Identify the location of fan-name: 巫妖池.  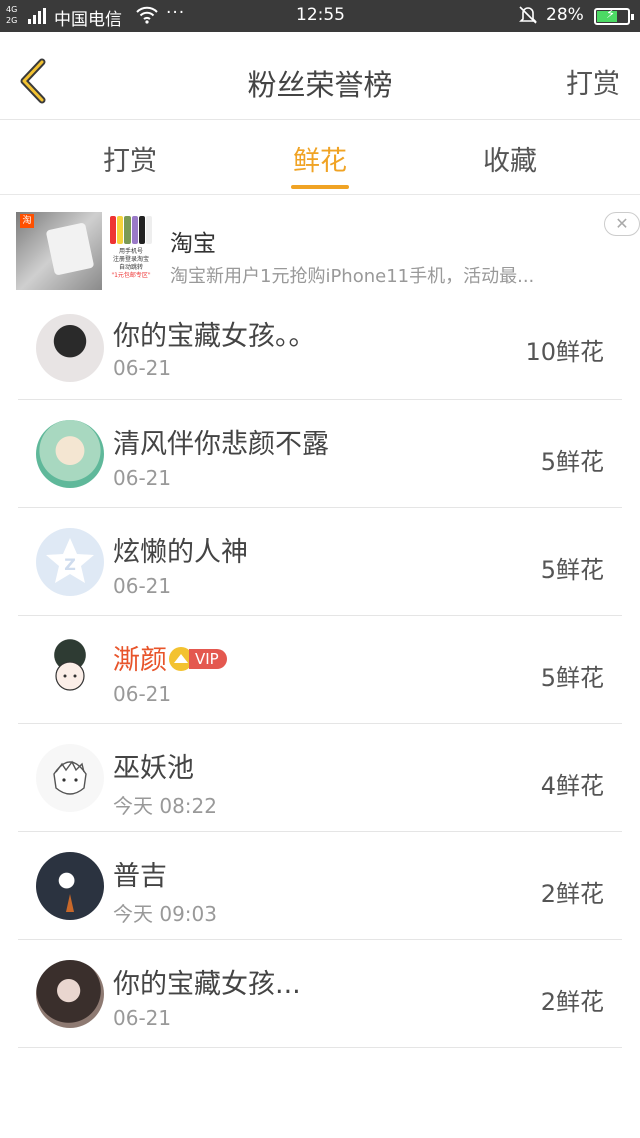
(153, 768).